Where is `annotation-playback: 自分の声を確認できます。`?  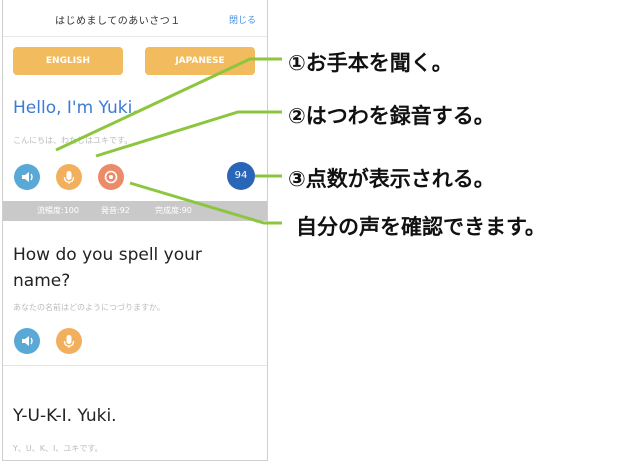
annotation-playback: 自分の声を確認できます。 is located at coordinates (421, 227).